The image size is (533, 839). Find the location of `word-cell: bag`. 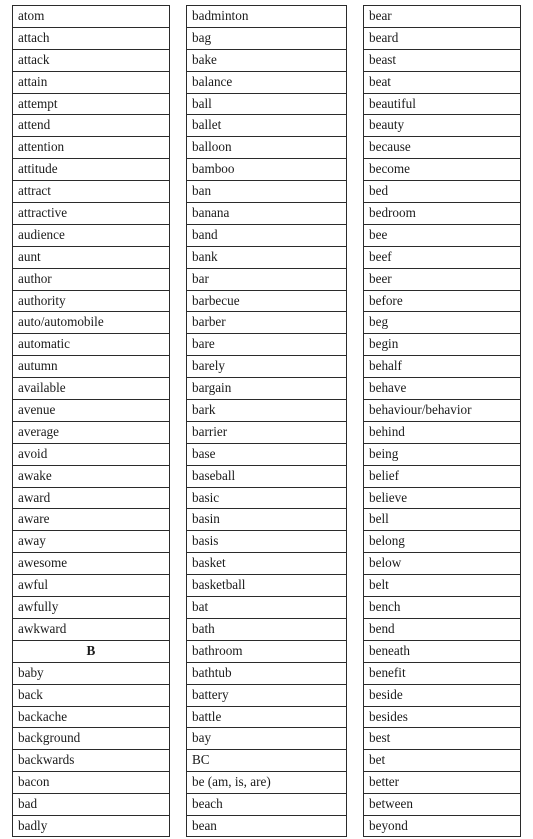

word-cell: bag is located at coordinates (266, 37).